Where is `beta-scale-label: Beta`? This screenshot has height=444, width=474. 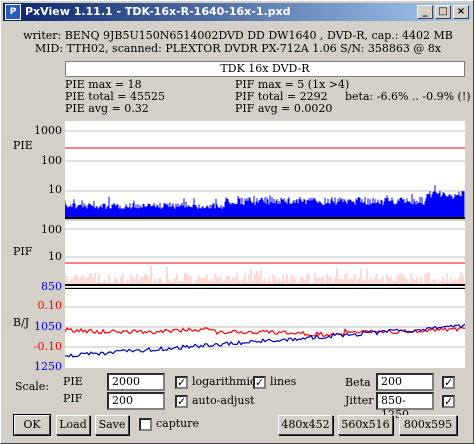
beta-scale-label: Beta is located at coordinates (358, 382).